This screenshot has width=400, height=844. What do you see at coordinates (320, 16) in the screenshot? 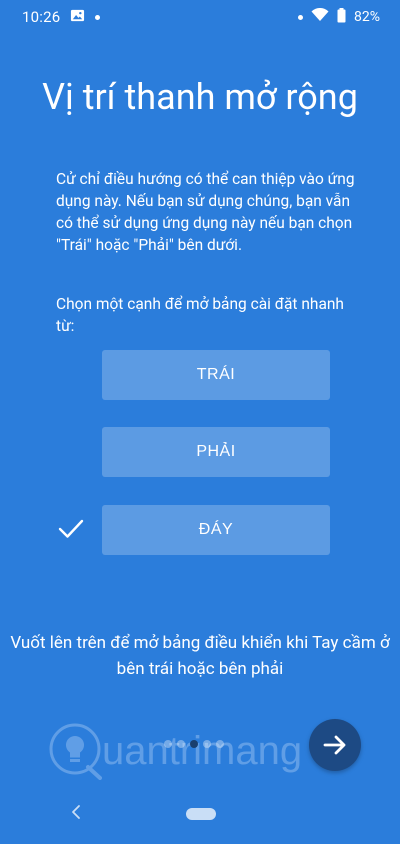
I see `wifi-icon` at bounding box center [320, 16].